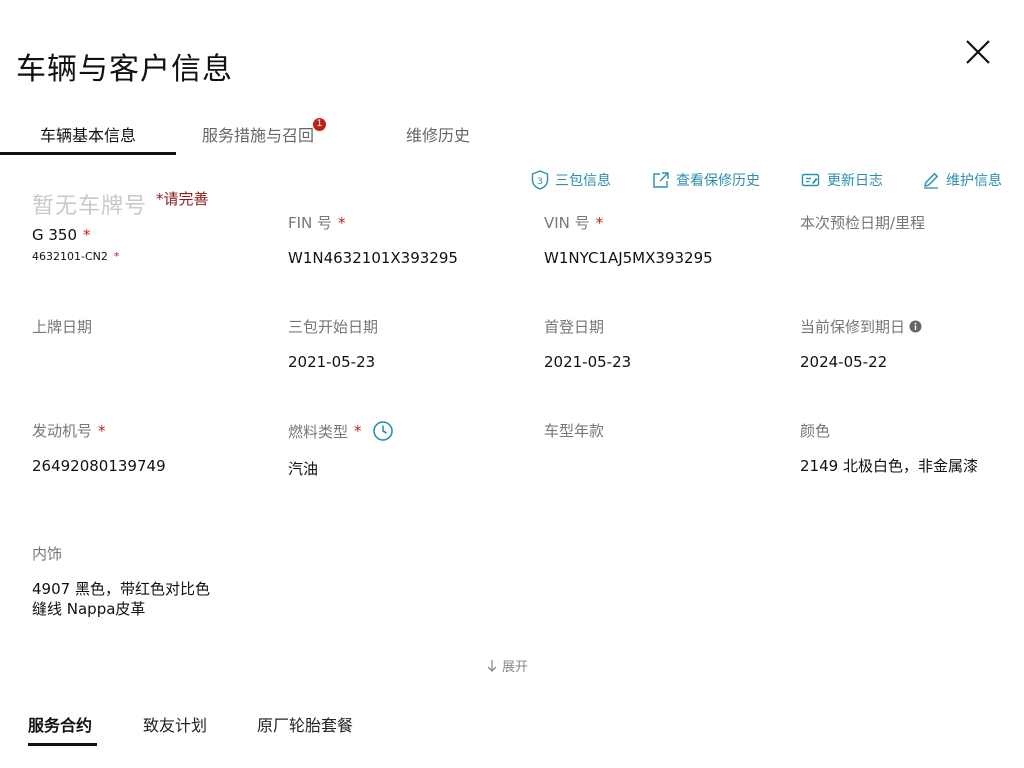 This screenshot has height=768, width=1024. I want to click on color-label: 颜色, so click(815, 431).